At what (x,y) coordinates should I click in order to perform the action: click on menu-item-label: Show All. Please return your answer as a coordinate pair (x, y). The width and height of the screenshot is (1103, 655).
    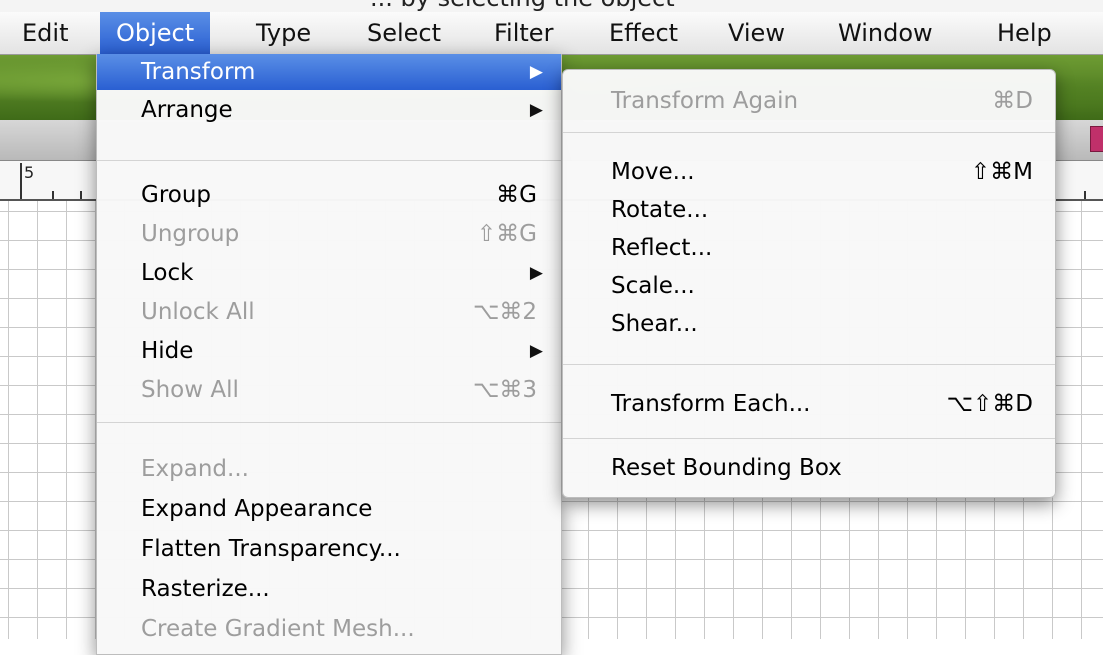
    Looking at the image, I should click on (190, 390).